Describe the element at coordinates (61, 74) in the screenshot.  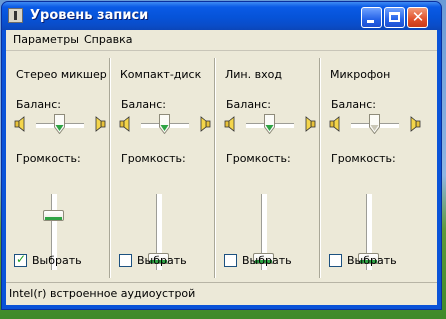
I see `channel-name: Стерео микшер` at that location.